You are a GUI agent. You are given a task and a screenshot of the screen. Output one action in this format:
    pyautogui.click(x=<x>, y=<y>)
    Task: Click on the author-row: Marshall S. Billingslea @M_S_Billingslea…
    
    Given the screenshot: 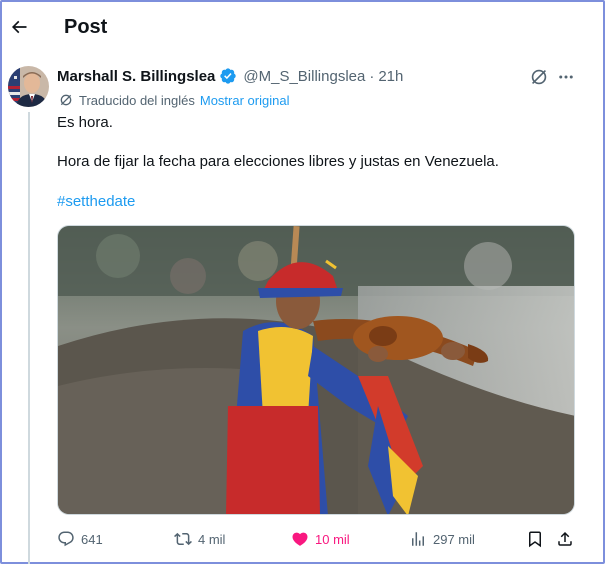 What is the action you would take?
    pyautogui.click(x=230, y=76)
    